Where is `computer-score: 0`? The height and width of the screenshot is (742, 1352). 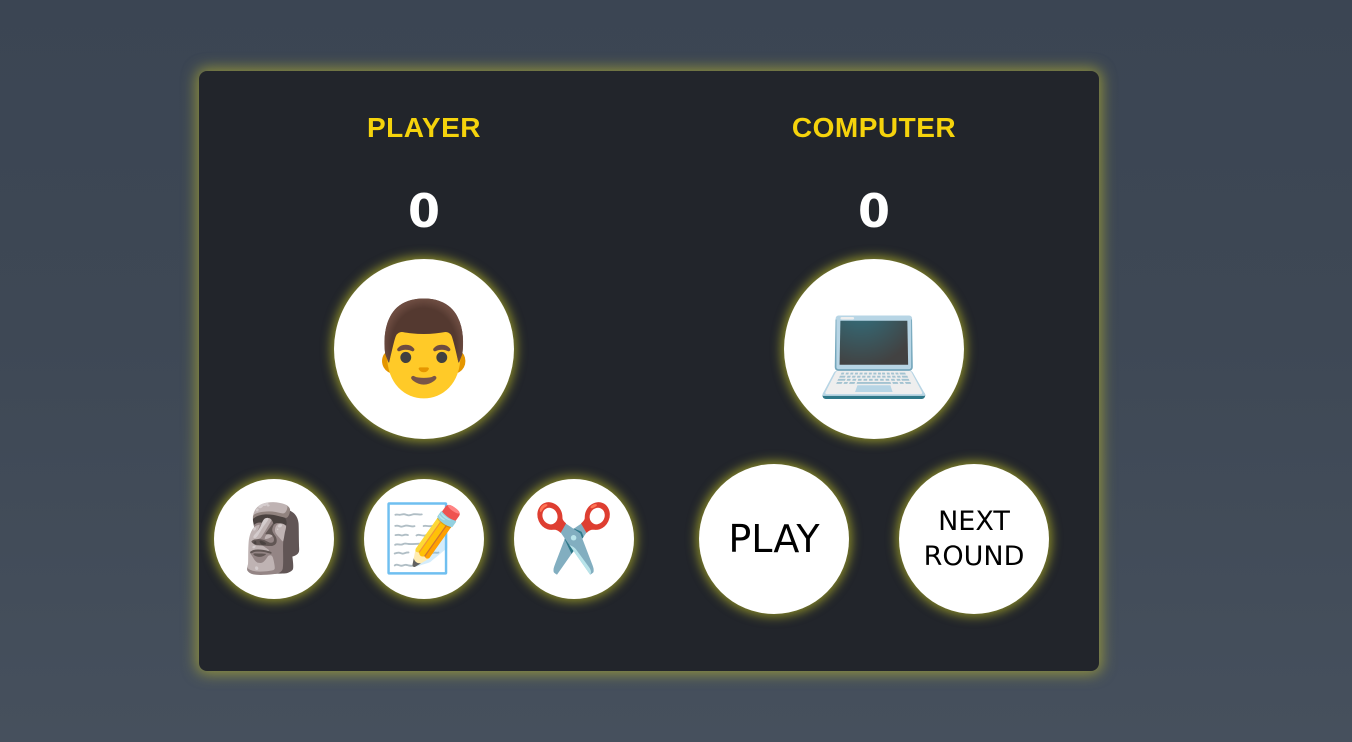 computer-score: 0 is located at coordinates (873, 211).